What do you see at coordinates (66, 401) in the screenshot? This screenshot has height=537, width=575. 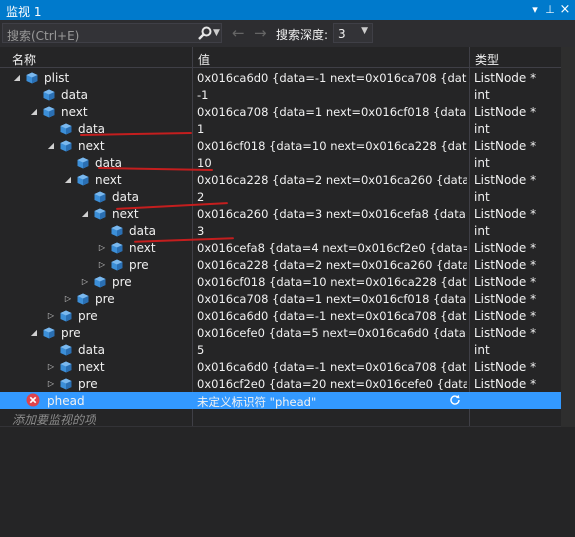 I see `variable-name: phead` at bounding box center [66, 401].